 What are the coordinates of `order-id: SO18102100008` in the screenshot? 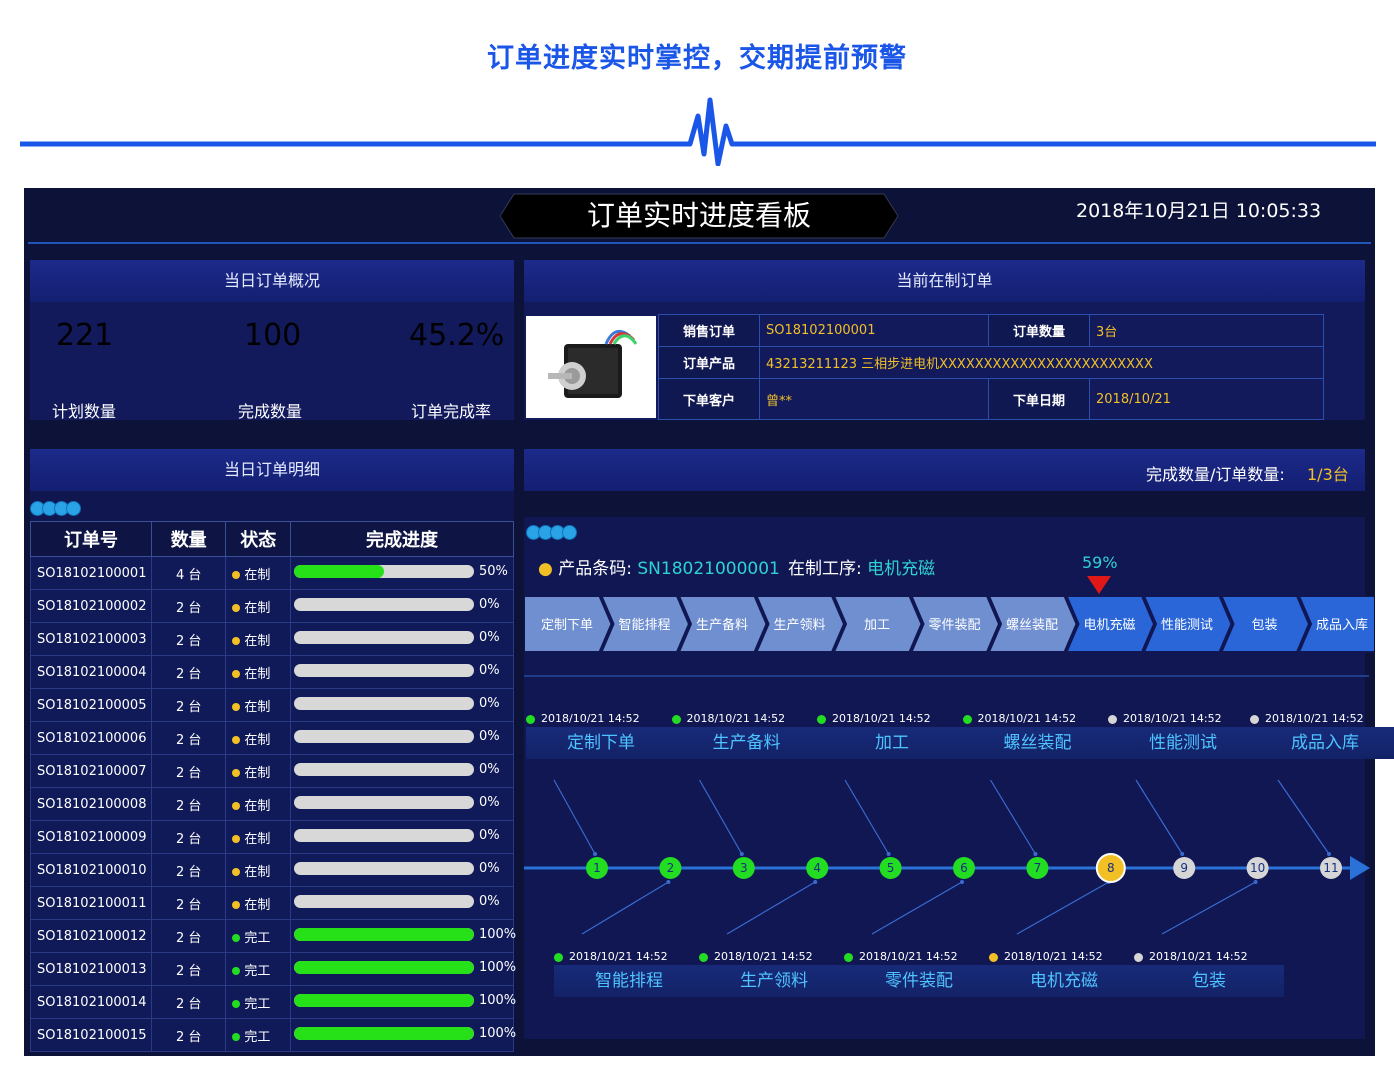 It's located at (91, 804).